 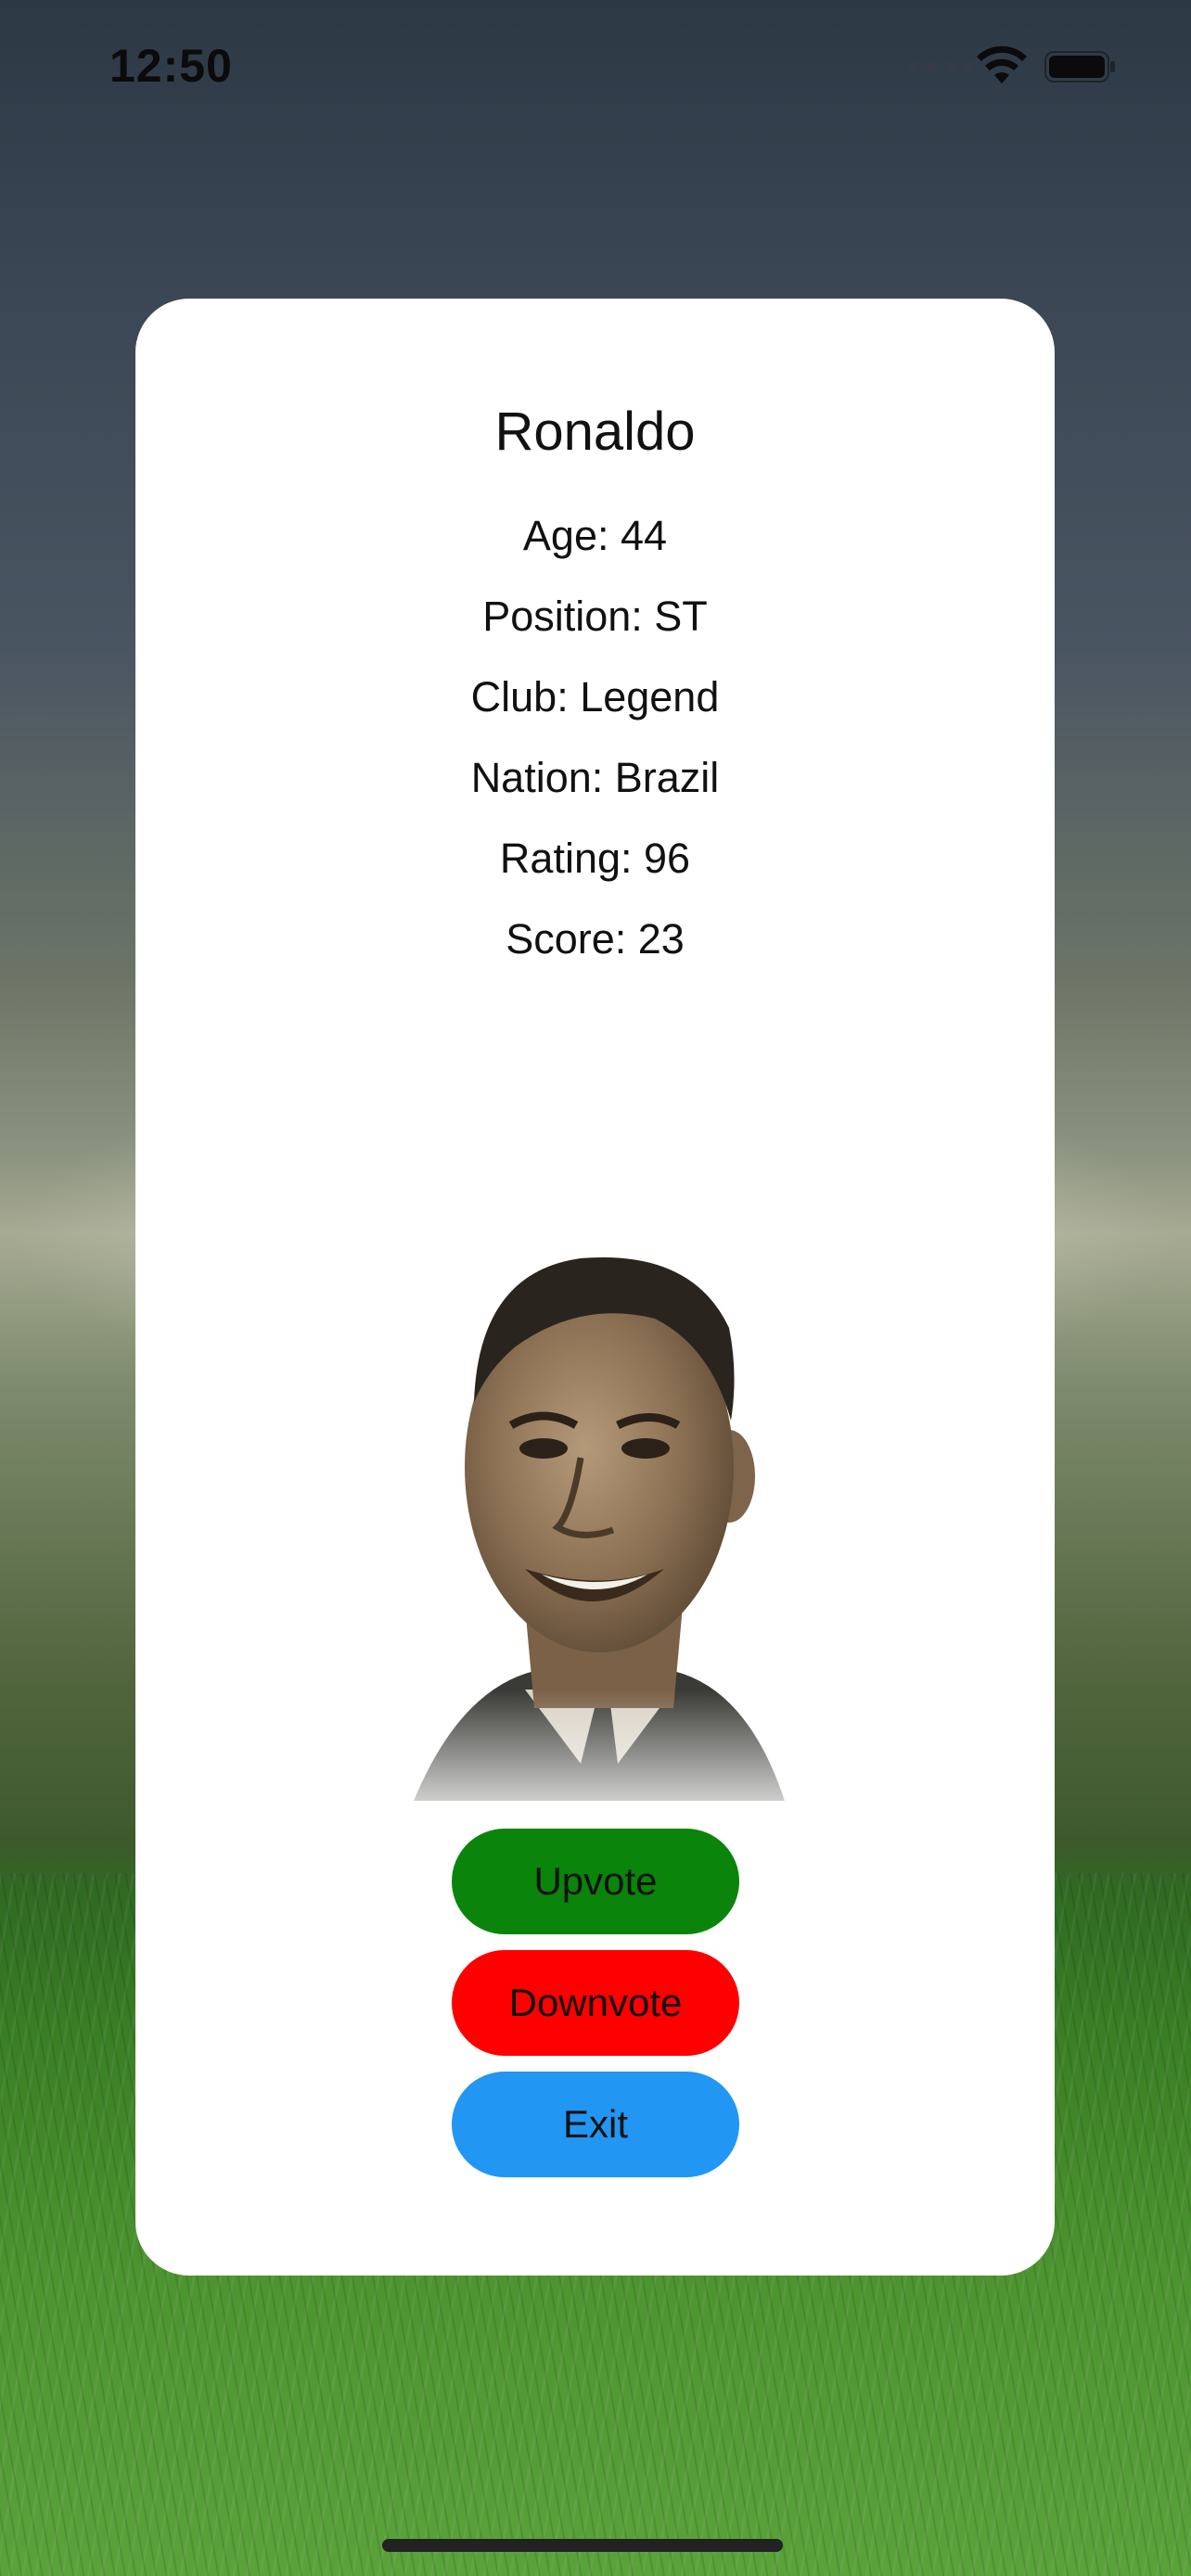 I want to click on status-bar: 12:50, so click(x=595, y=65).